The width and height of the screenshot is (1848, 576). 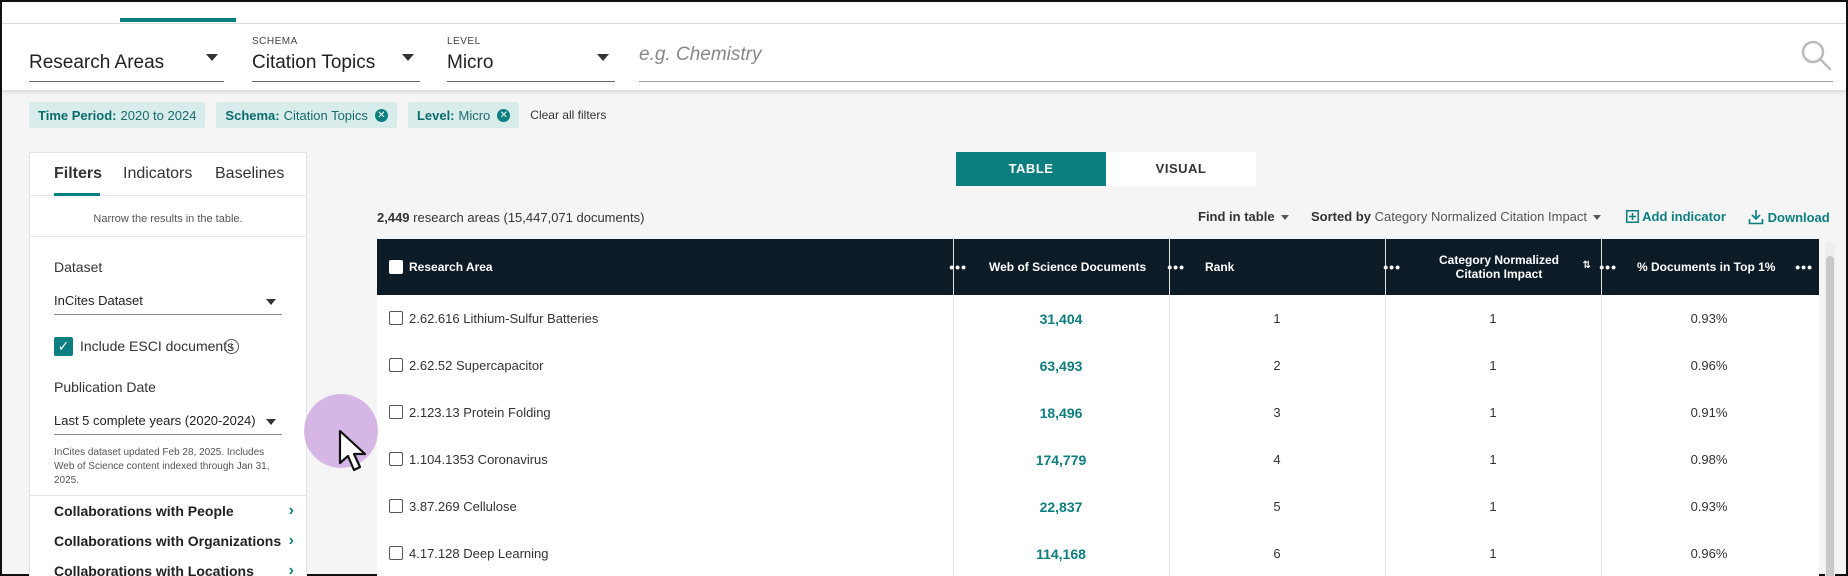 What do you see at coordinates (1181, 169) in the screenshot?
I see `visual-view-button: VISUAL` at bounding box center [1181, 169].